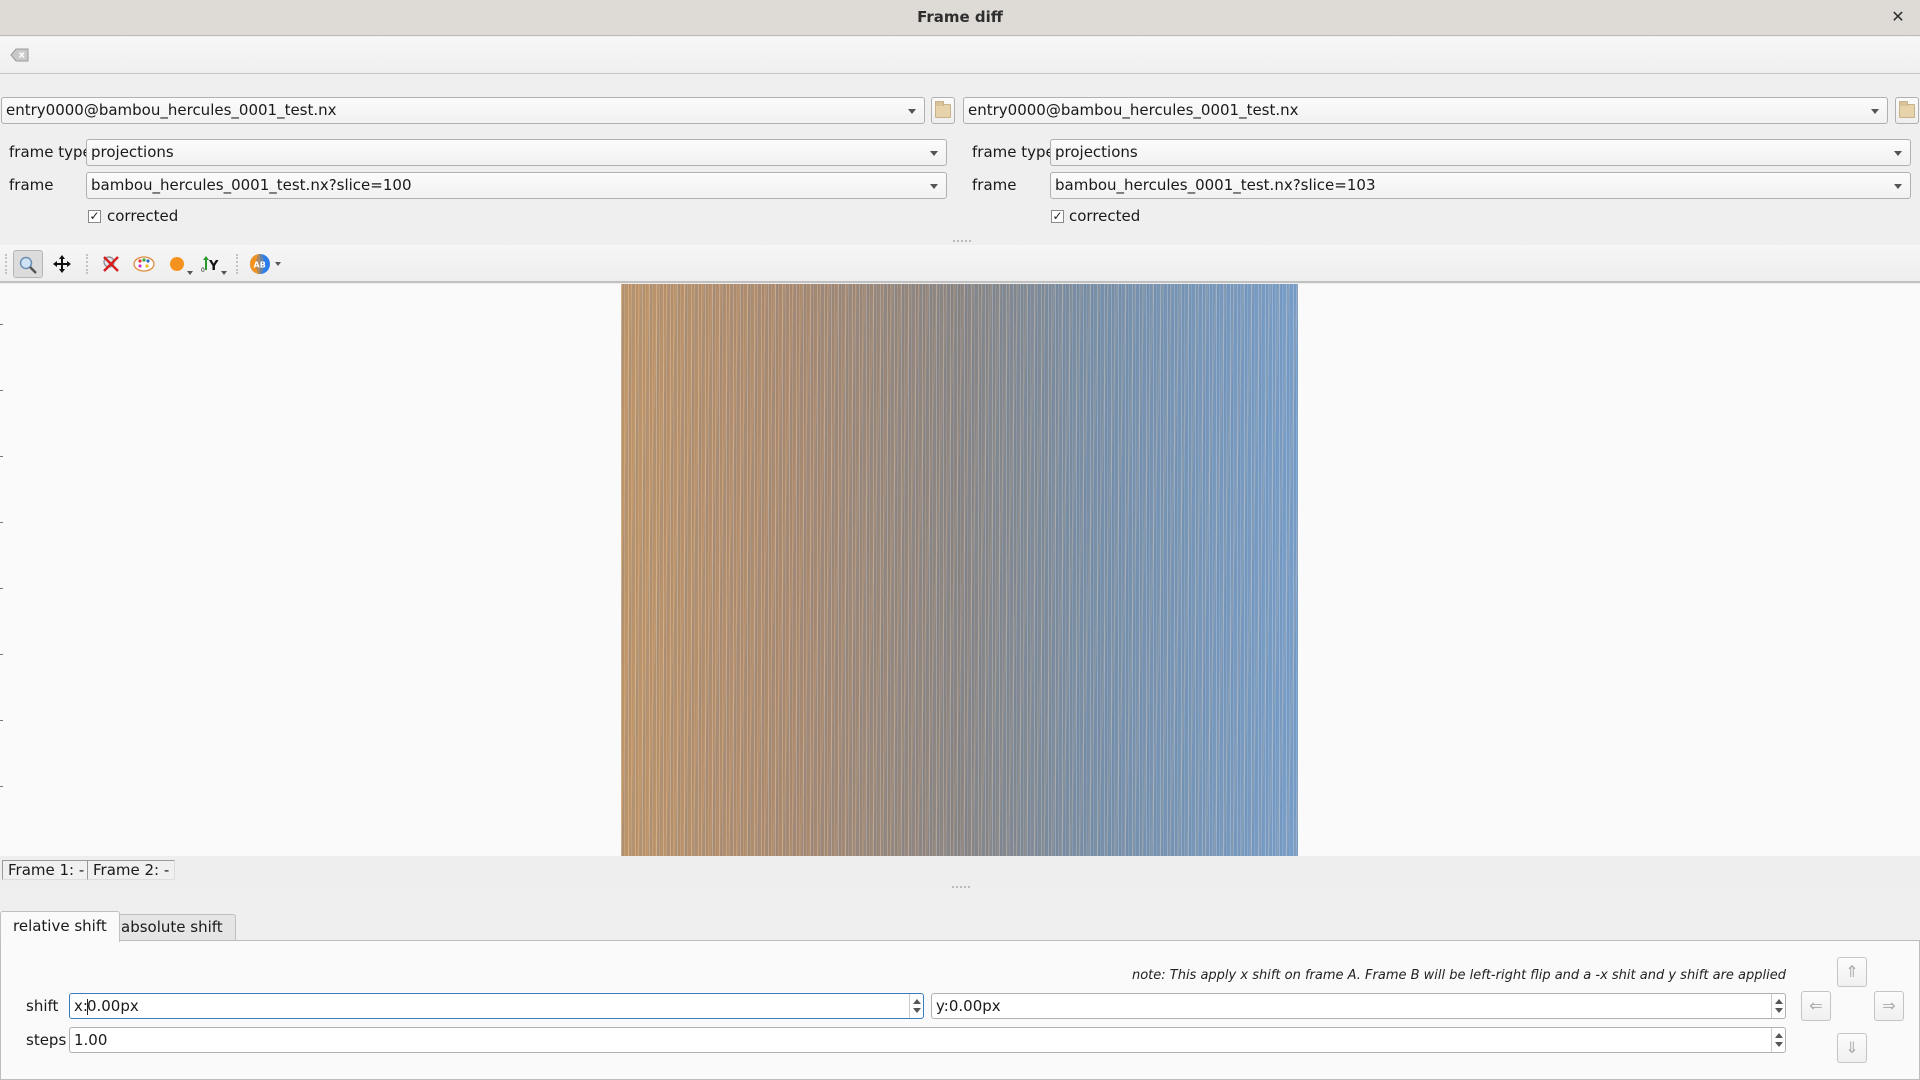  I want to click on palette-icon, so click(144, 264).